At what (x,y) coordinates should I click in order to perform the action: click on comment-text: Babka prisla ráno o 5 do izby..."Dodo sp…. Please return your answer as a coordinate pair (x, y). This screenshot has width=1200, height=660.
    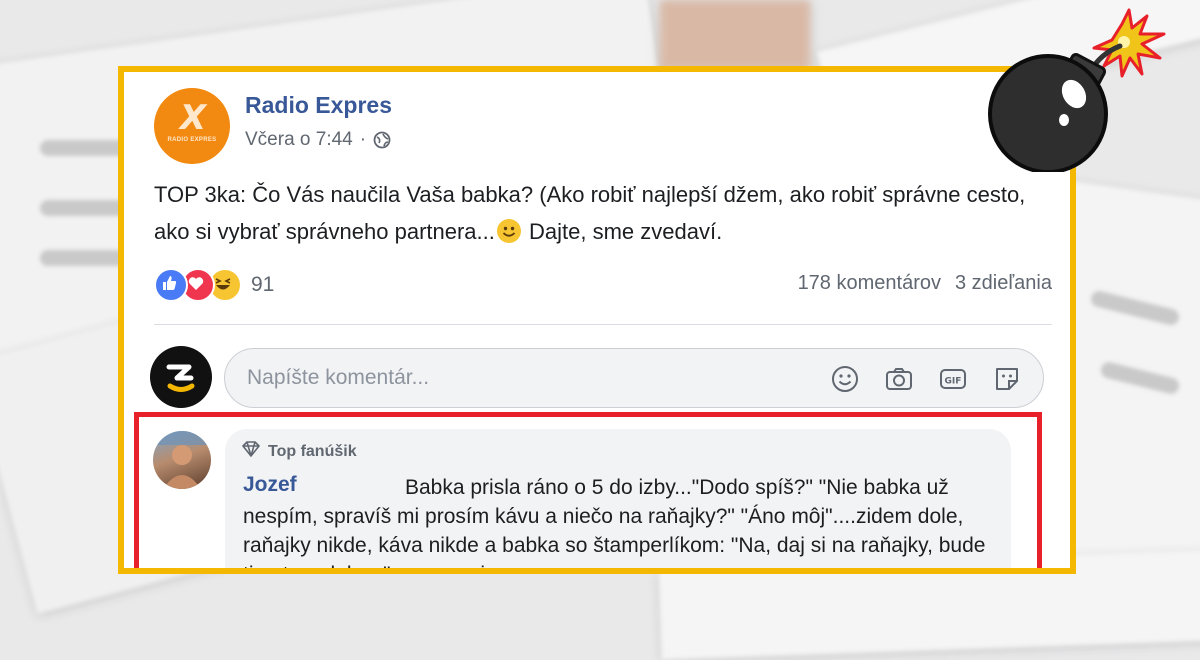
    Looking at the image, I should click on (618, 520).